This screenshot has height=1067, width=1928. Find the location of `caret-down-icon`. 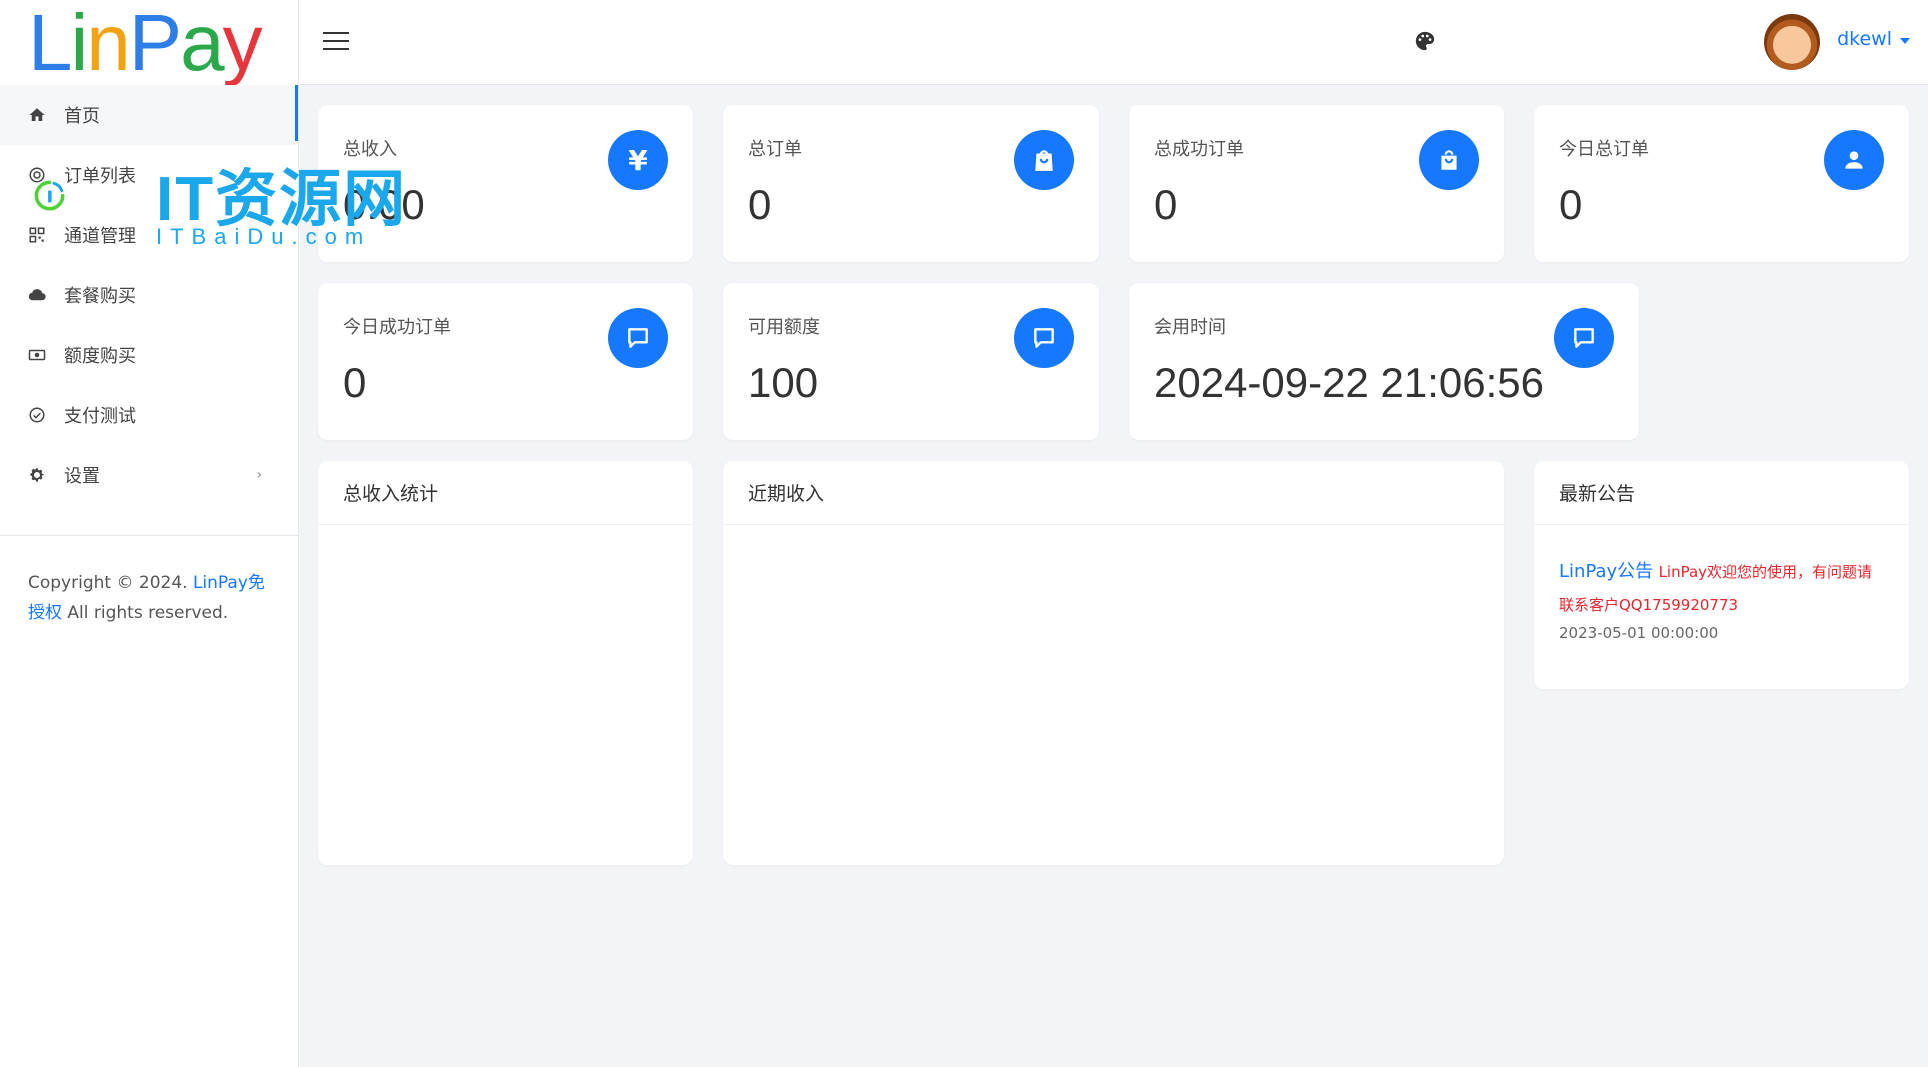

caret-down-icon is located at coordinates (1905, 41).